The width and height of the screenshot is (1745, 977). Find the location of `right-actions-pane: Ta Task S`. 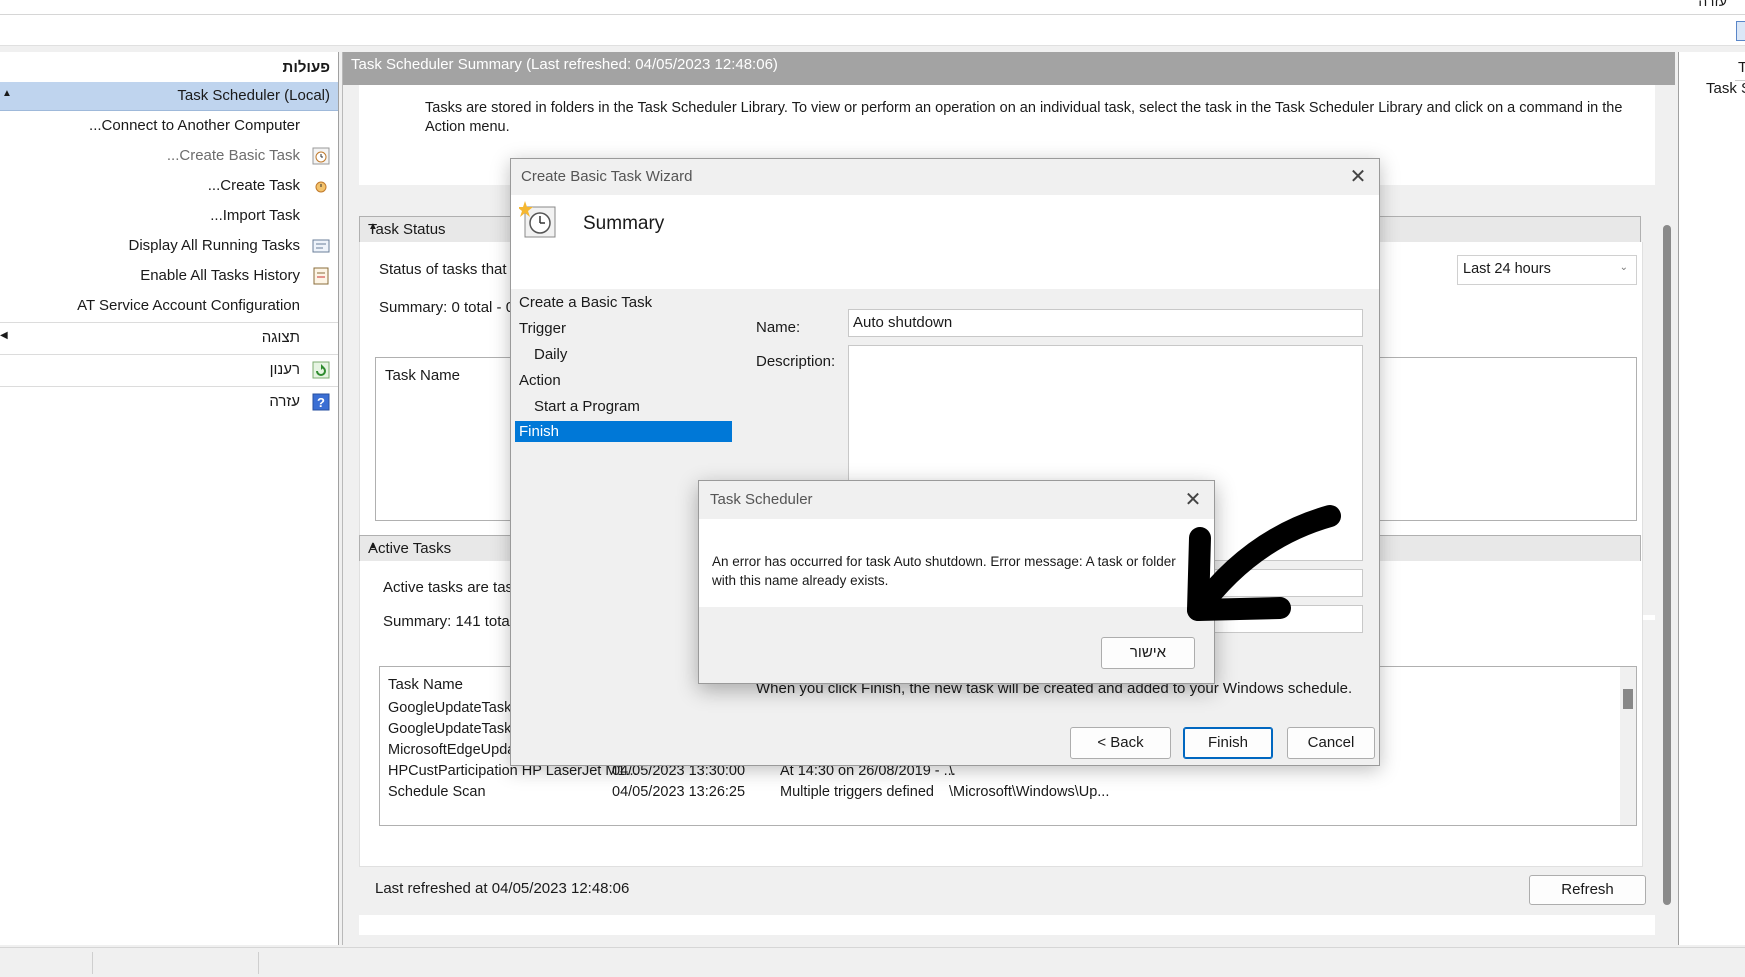

right-actions-pane: Ta Task S is located at coordinates (1711, 498).